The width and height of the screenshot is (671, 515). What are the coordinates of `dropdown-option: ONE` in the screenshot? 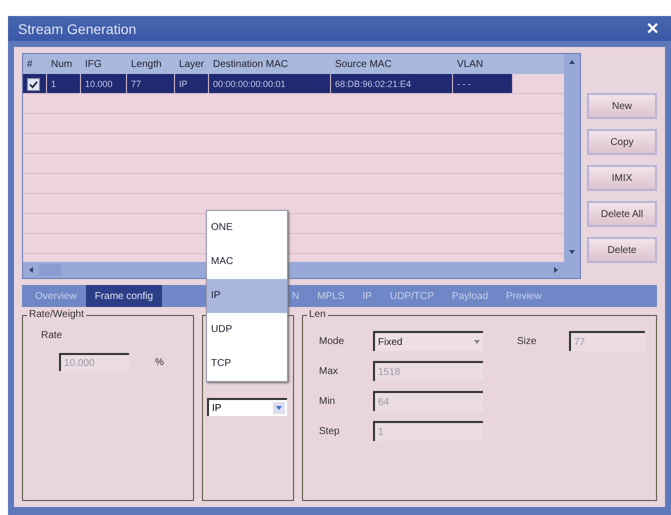 It's located at (247, 228).